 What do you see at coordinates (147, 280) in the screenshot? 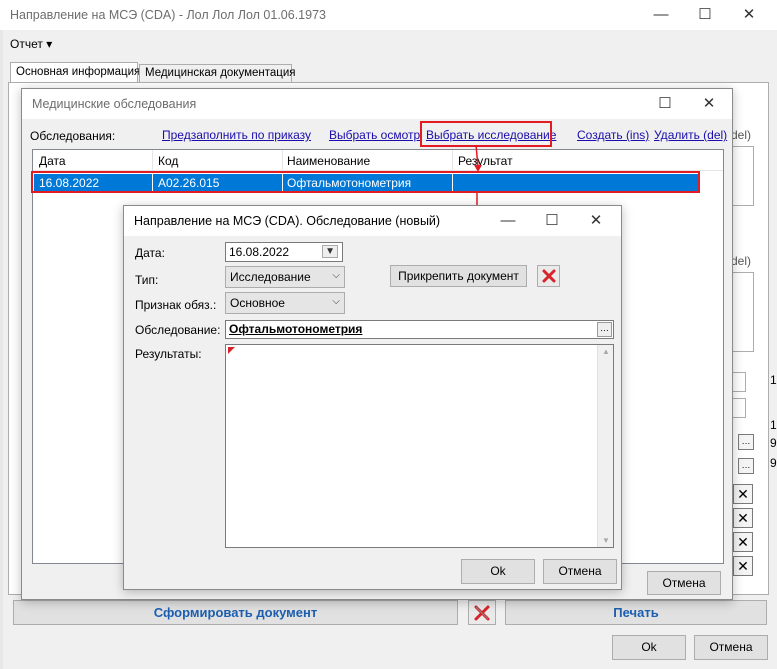
I see `type-label: Тип:` at bounding box center [147, 280].